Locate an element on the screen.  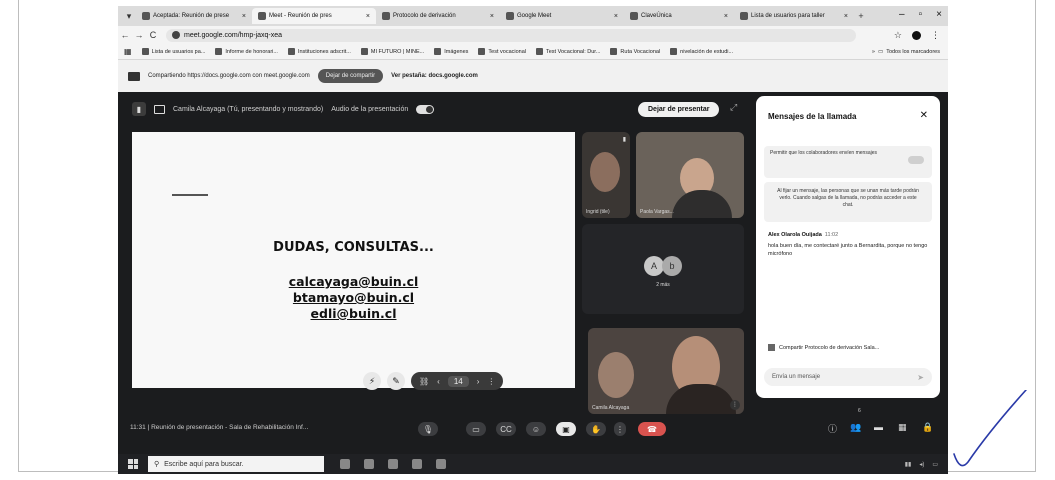
menu-dots-icon: ⋮ is located at coordinates (935, 35).